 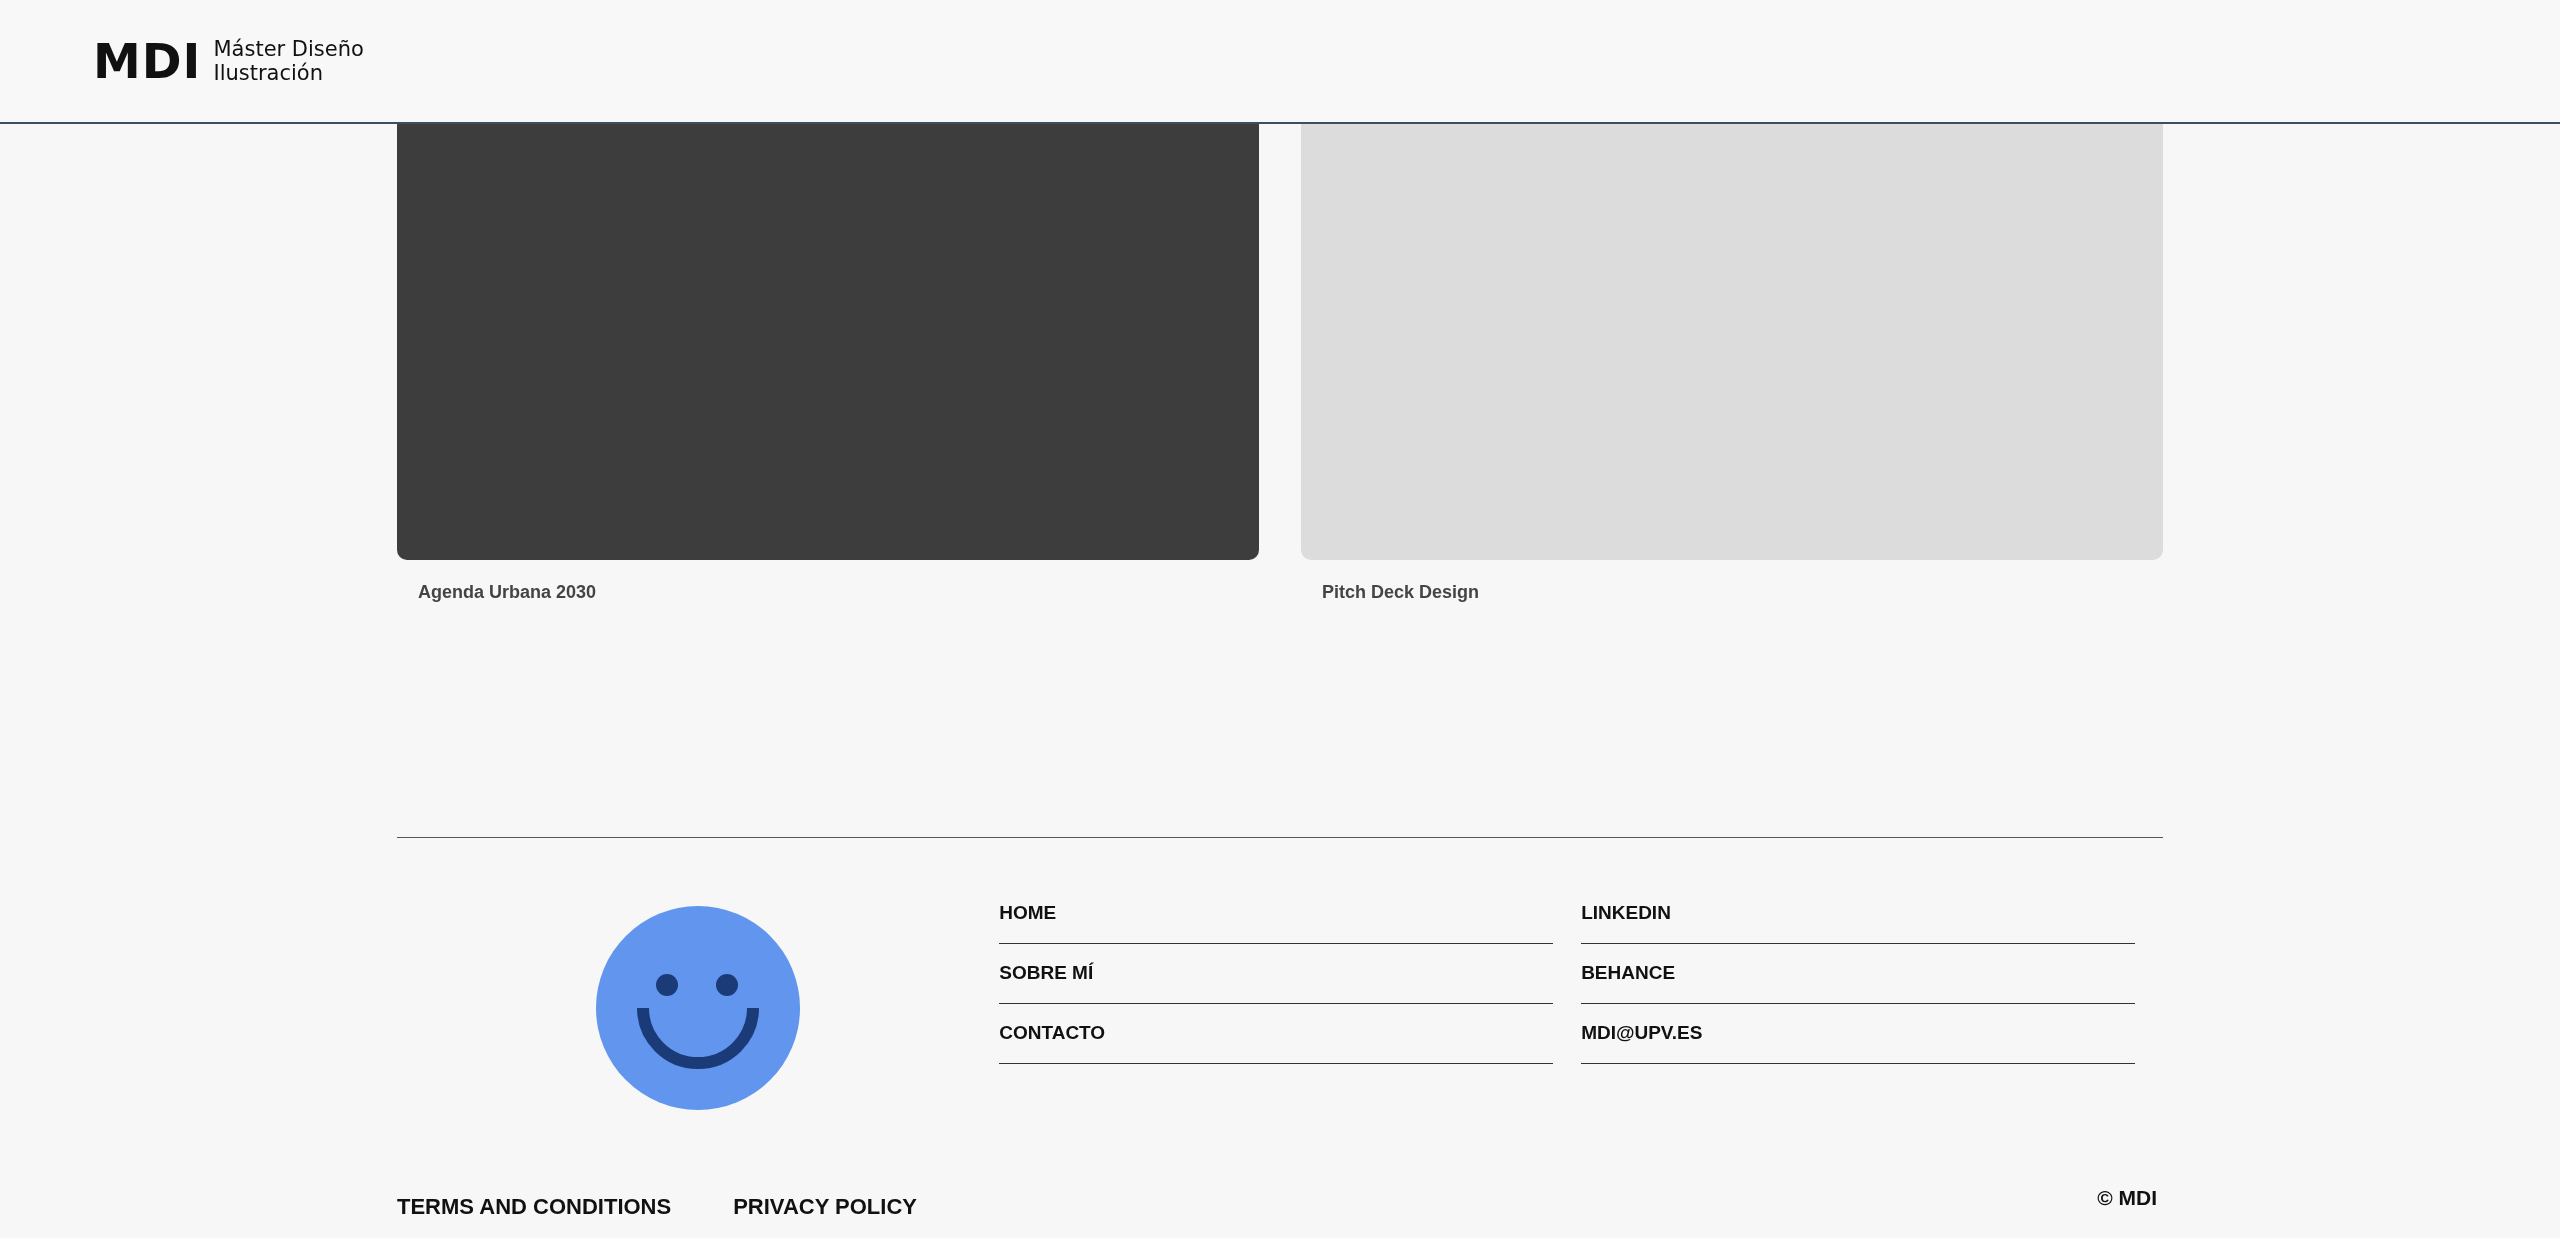 I want to click on logo-text: MDI, so click(x=147, y=61).